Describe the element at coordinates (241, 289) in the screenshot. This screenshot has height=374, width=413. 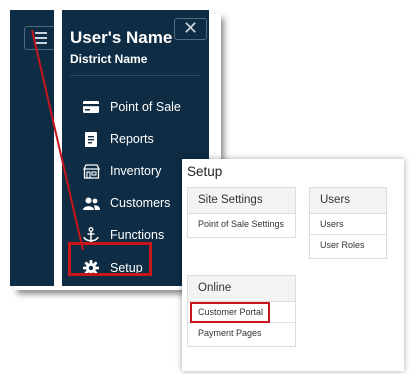
I see `section-title: Online` at that location.